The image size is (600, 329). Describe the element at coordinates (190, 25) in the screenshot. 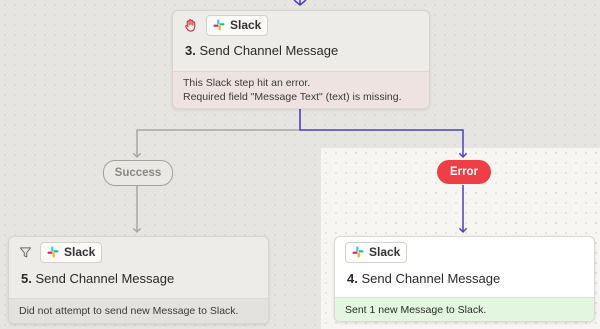

I see `hand-stop-icon` at that location.